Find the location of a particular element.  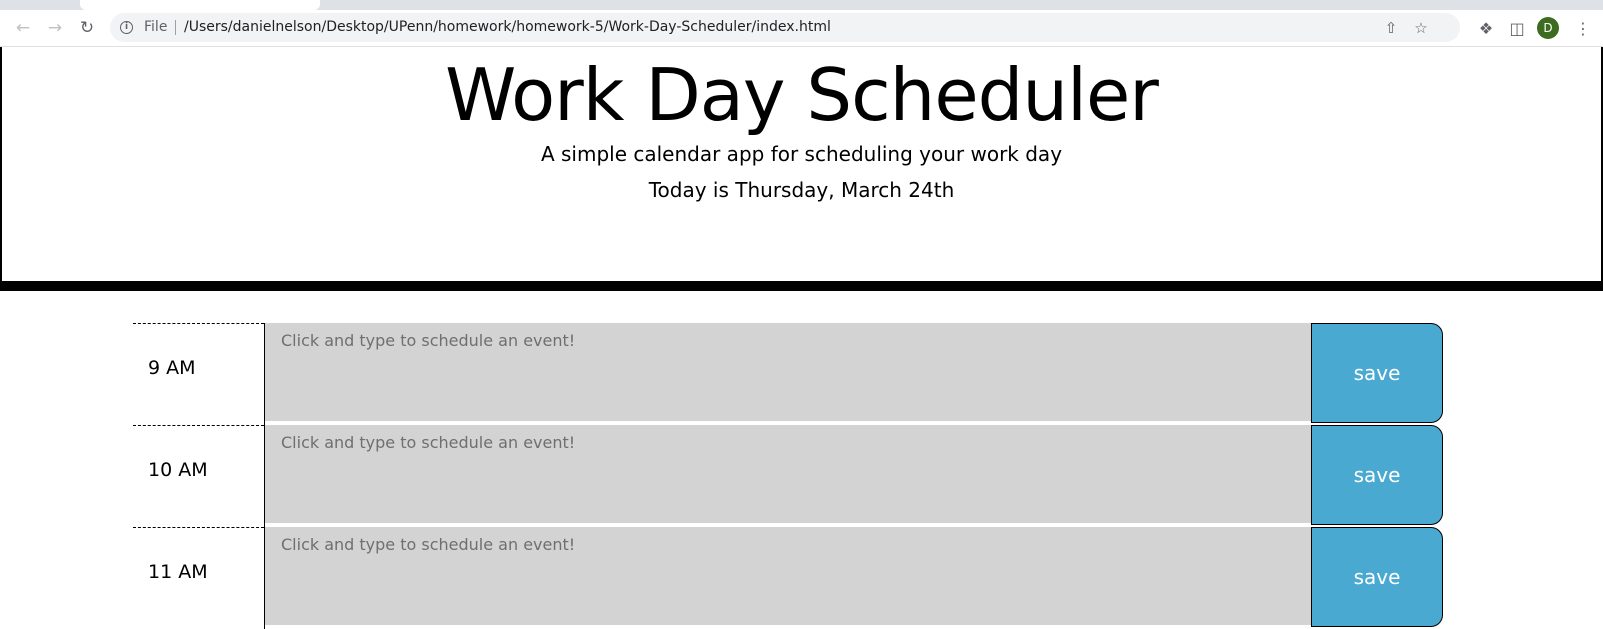

hour-label: 11 AM is located at coordinates (178, 572).